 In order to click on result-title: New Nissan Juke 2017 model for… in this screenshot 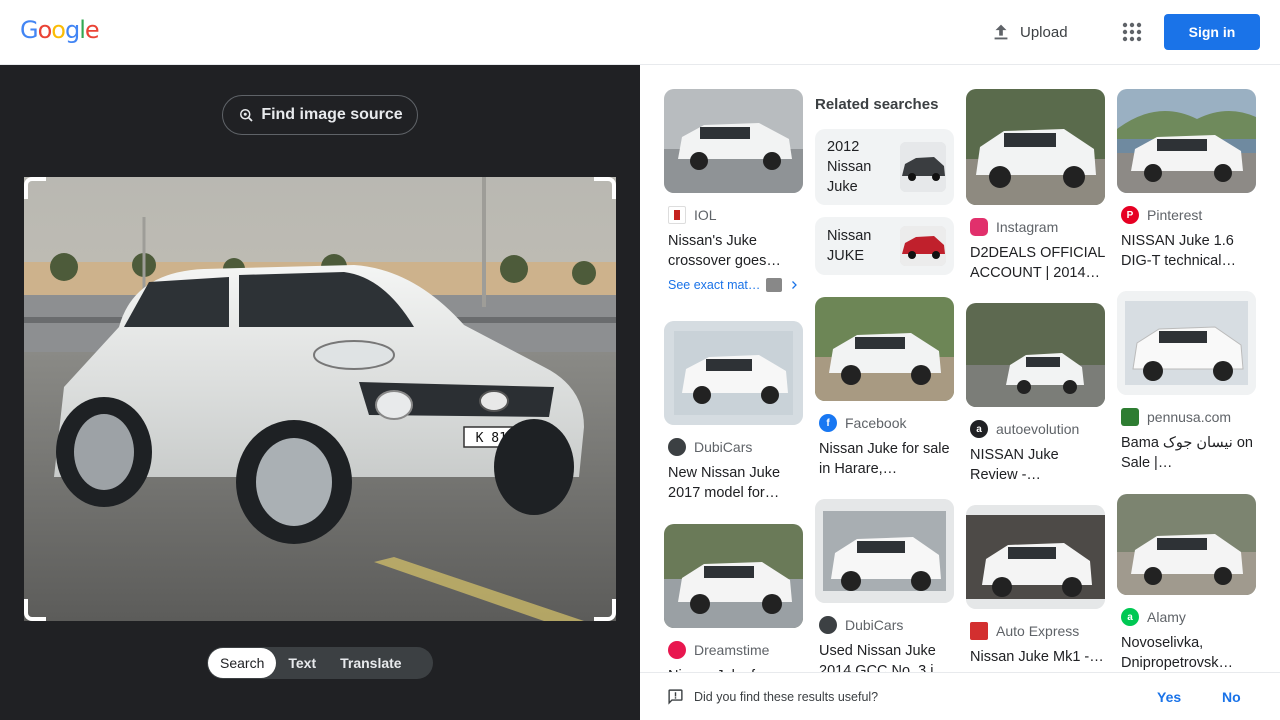, I will do `click(733, 483)`.